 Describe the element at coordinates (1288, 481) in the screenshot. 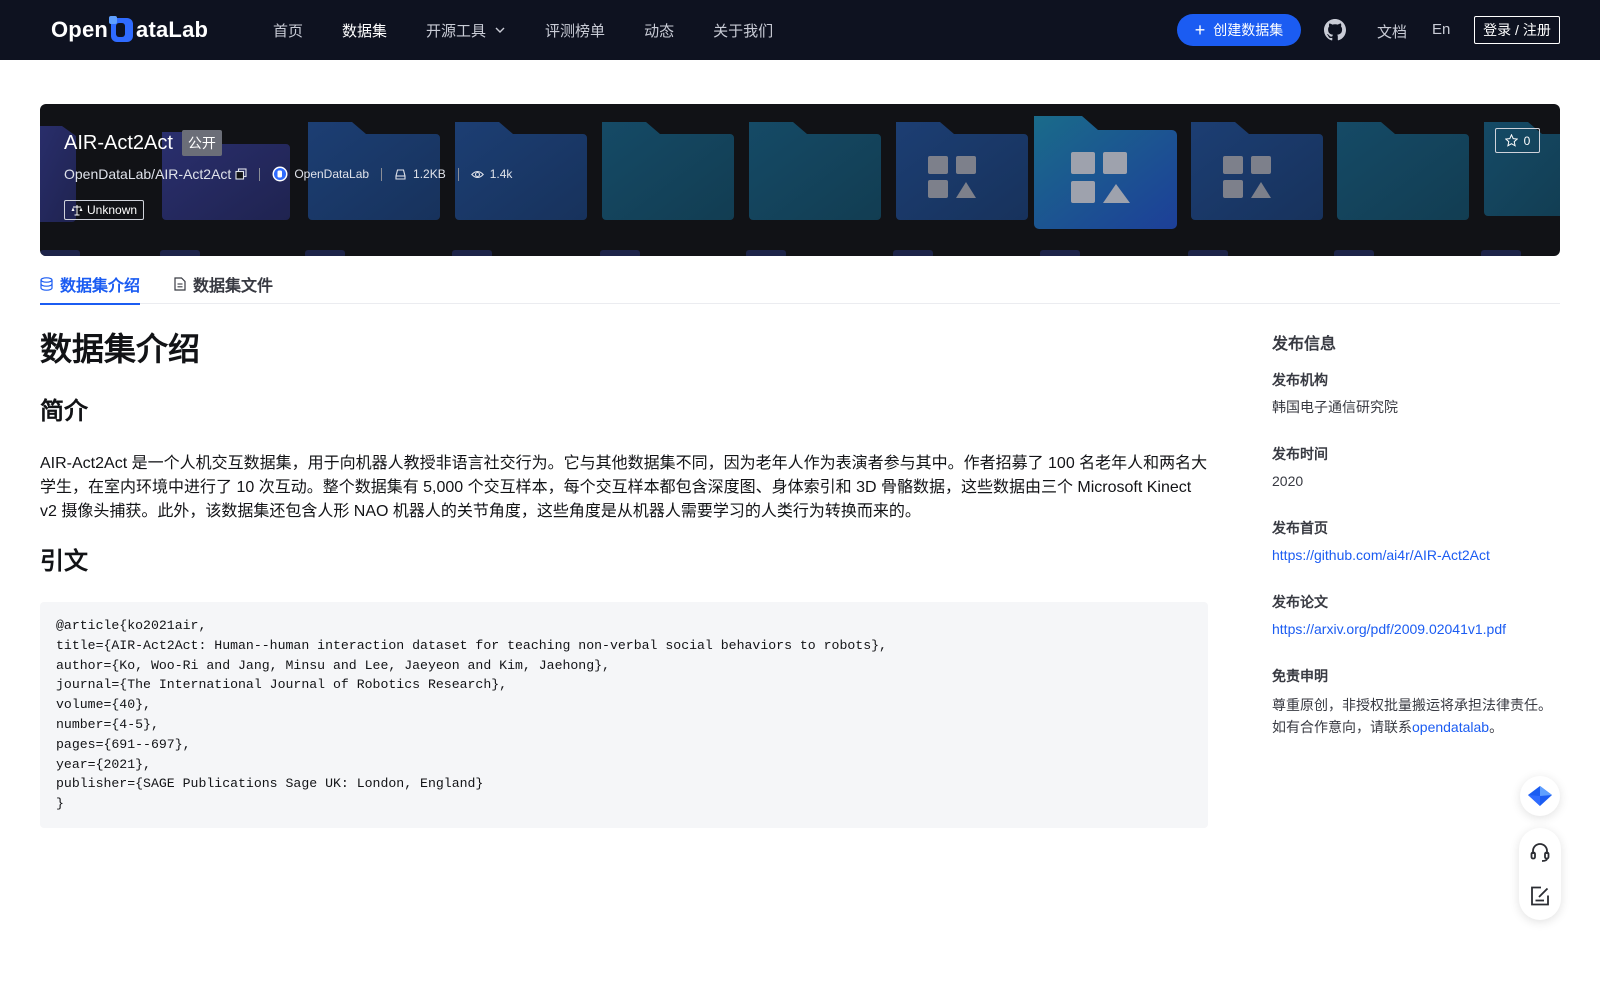

I see `publish-time-value: 2020` at that location.